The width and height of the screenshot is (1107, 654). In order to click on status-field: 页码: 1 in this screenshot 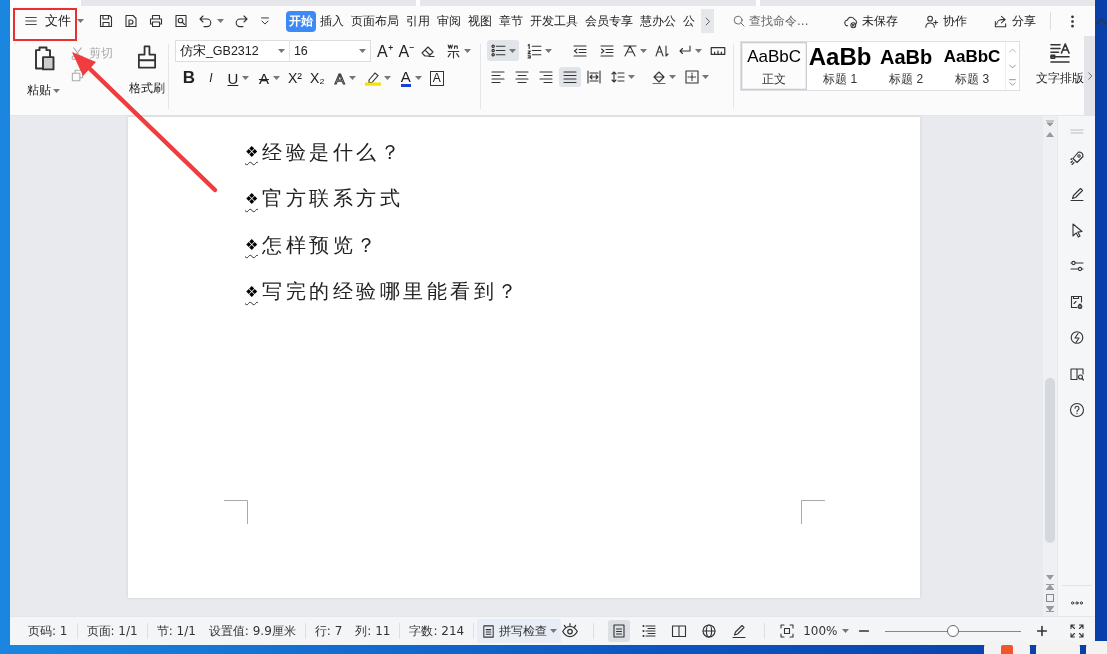, I will do `click(48, 631)`.